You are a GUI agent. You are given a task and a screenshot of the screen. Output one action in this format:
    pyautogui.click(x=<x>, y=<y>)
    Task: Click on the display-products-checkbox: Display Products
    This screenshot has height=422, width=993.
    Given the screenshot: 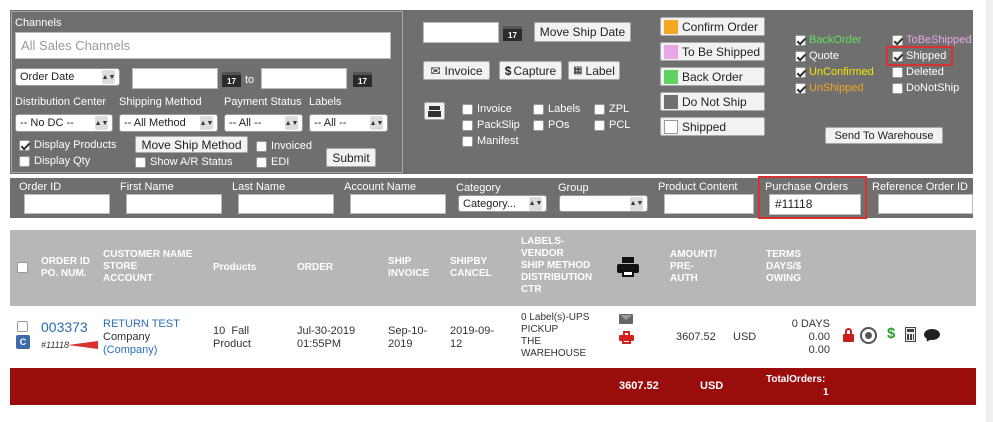 What is the action you would take?
    pyautogui.click(x=68, y=145)
    